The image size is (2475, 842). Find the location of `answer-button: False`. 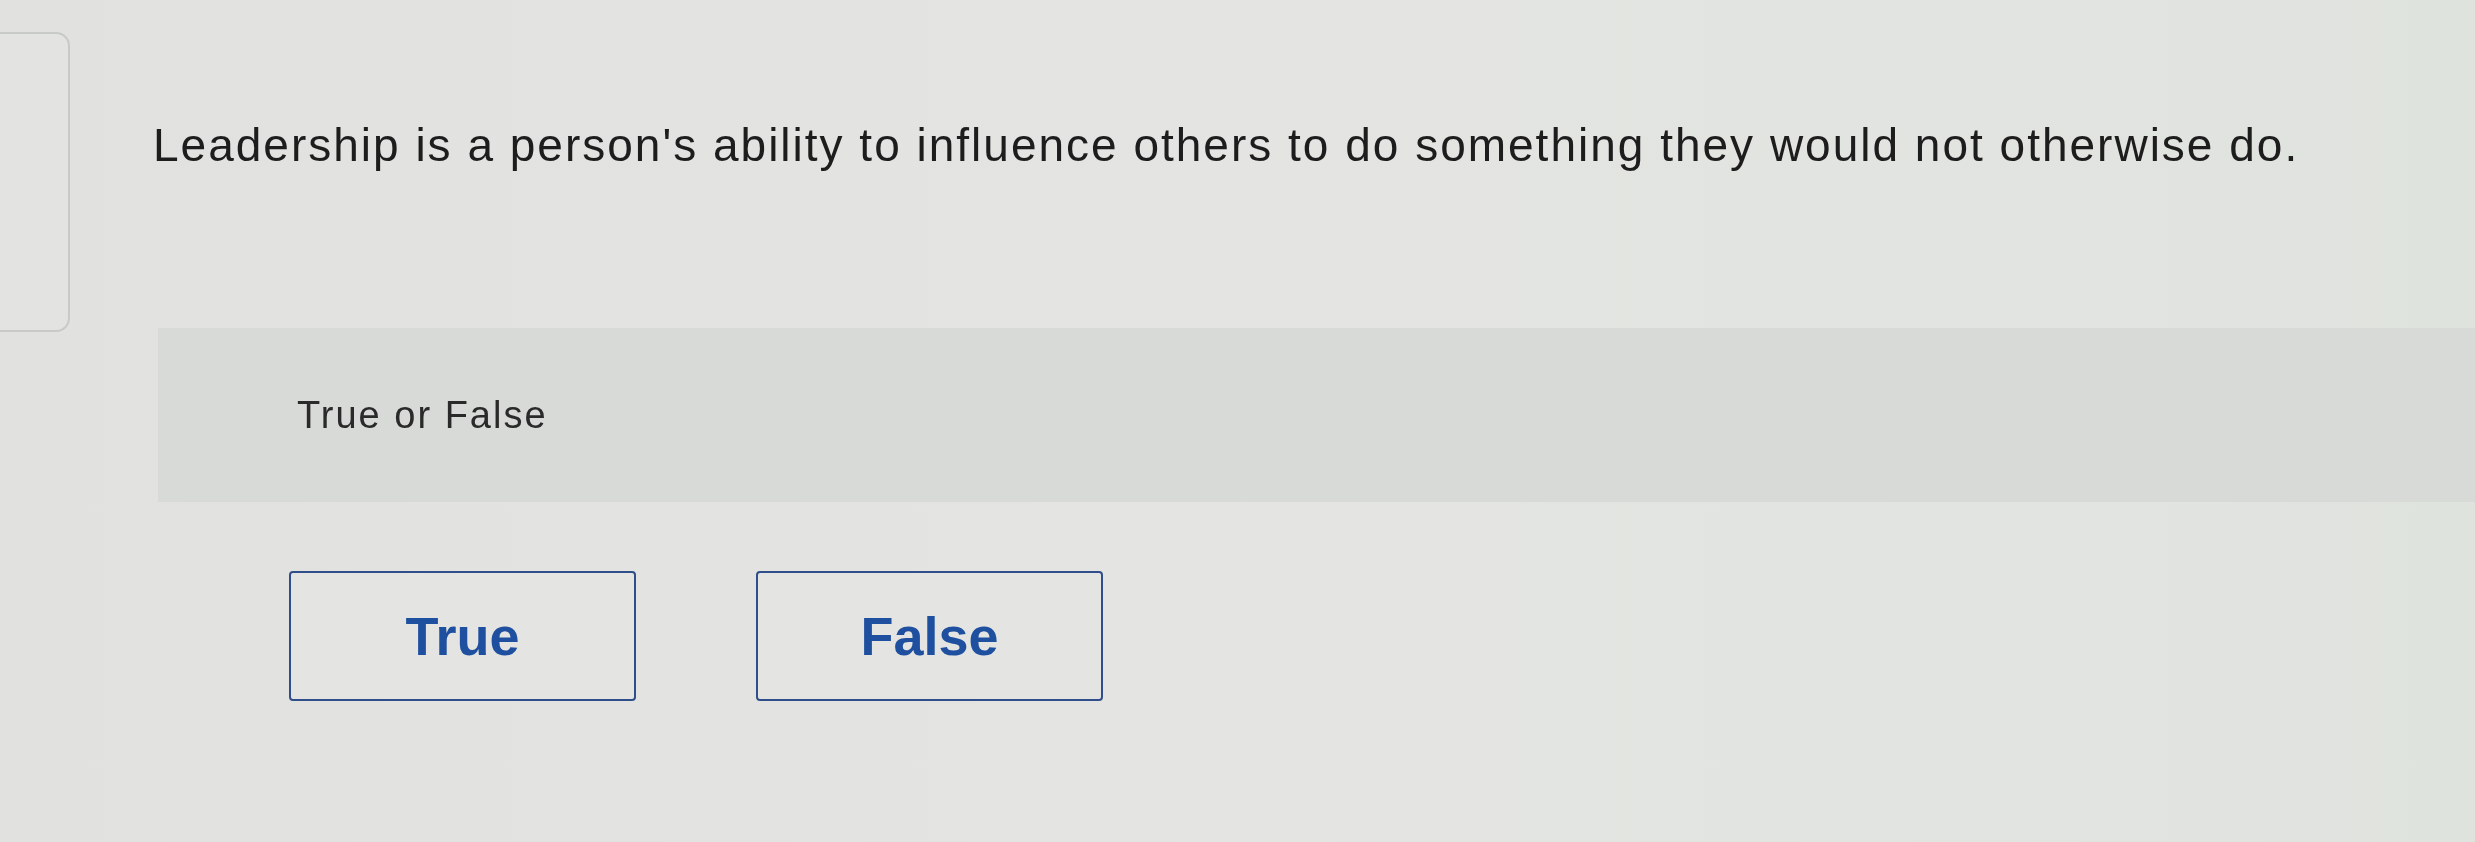

answer-button: False is located at coordinates (929, 636).